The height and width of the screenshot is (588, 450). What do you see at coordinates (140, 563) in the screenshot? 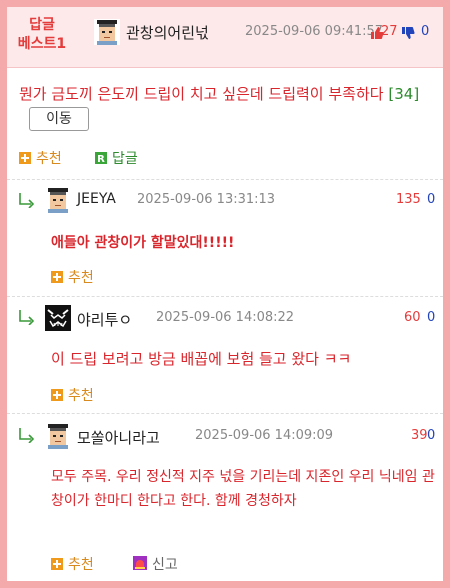
I see `siren-icon` at bounding box center [140, 563].